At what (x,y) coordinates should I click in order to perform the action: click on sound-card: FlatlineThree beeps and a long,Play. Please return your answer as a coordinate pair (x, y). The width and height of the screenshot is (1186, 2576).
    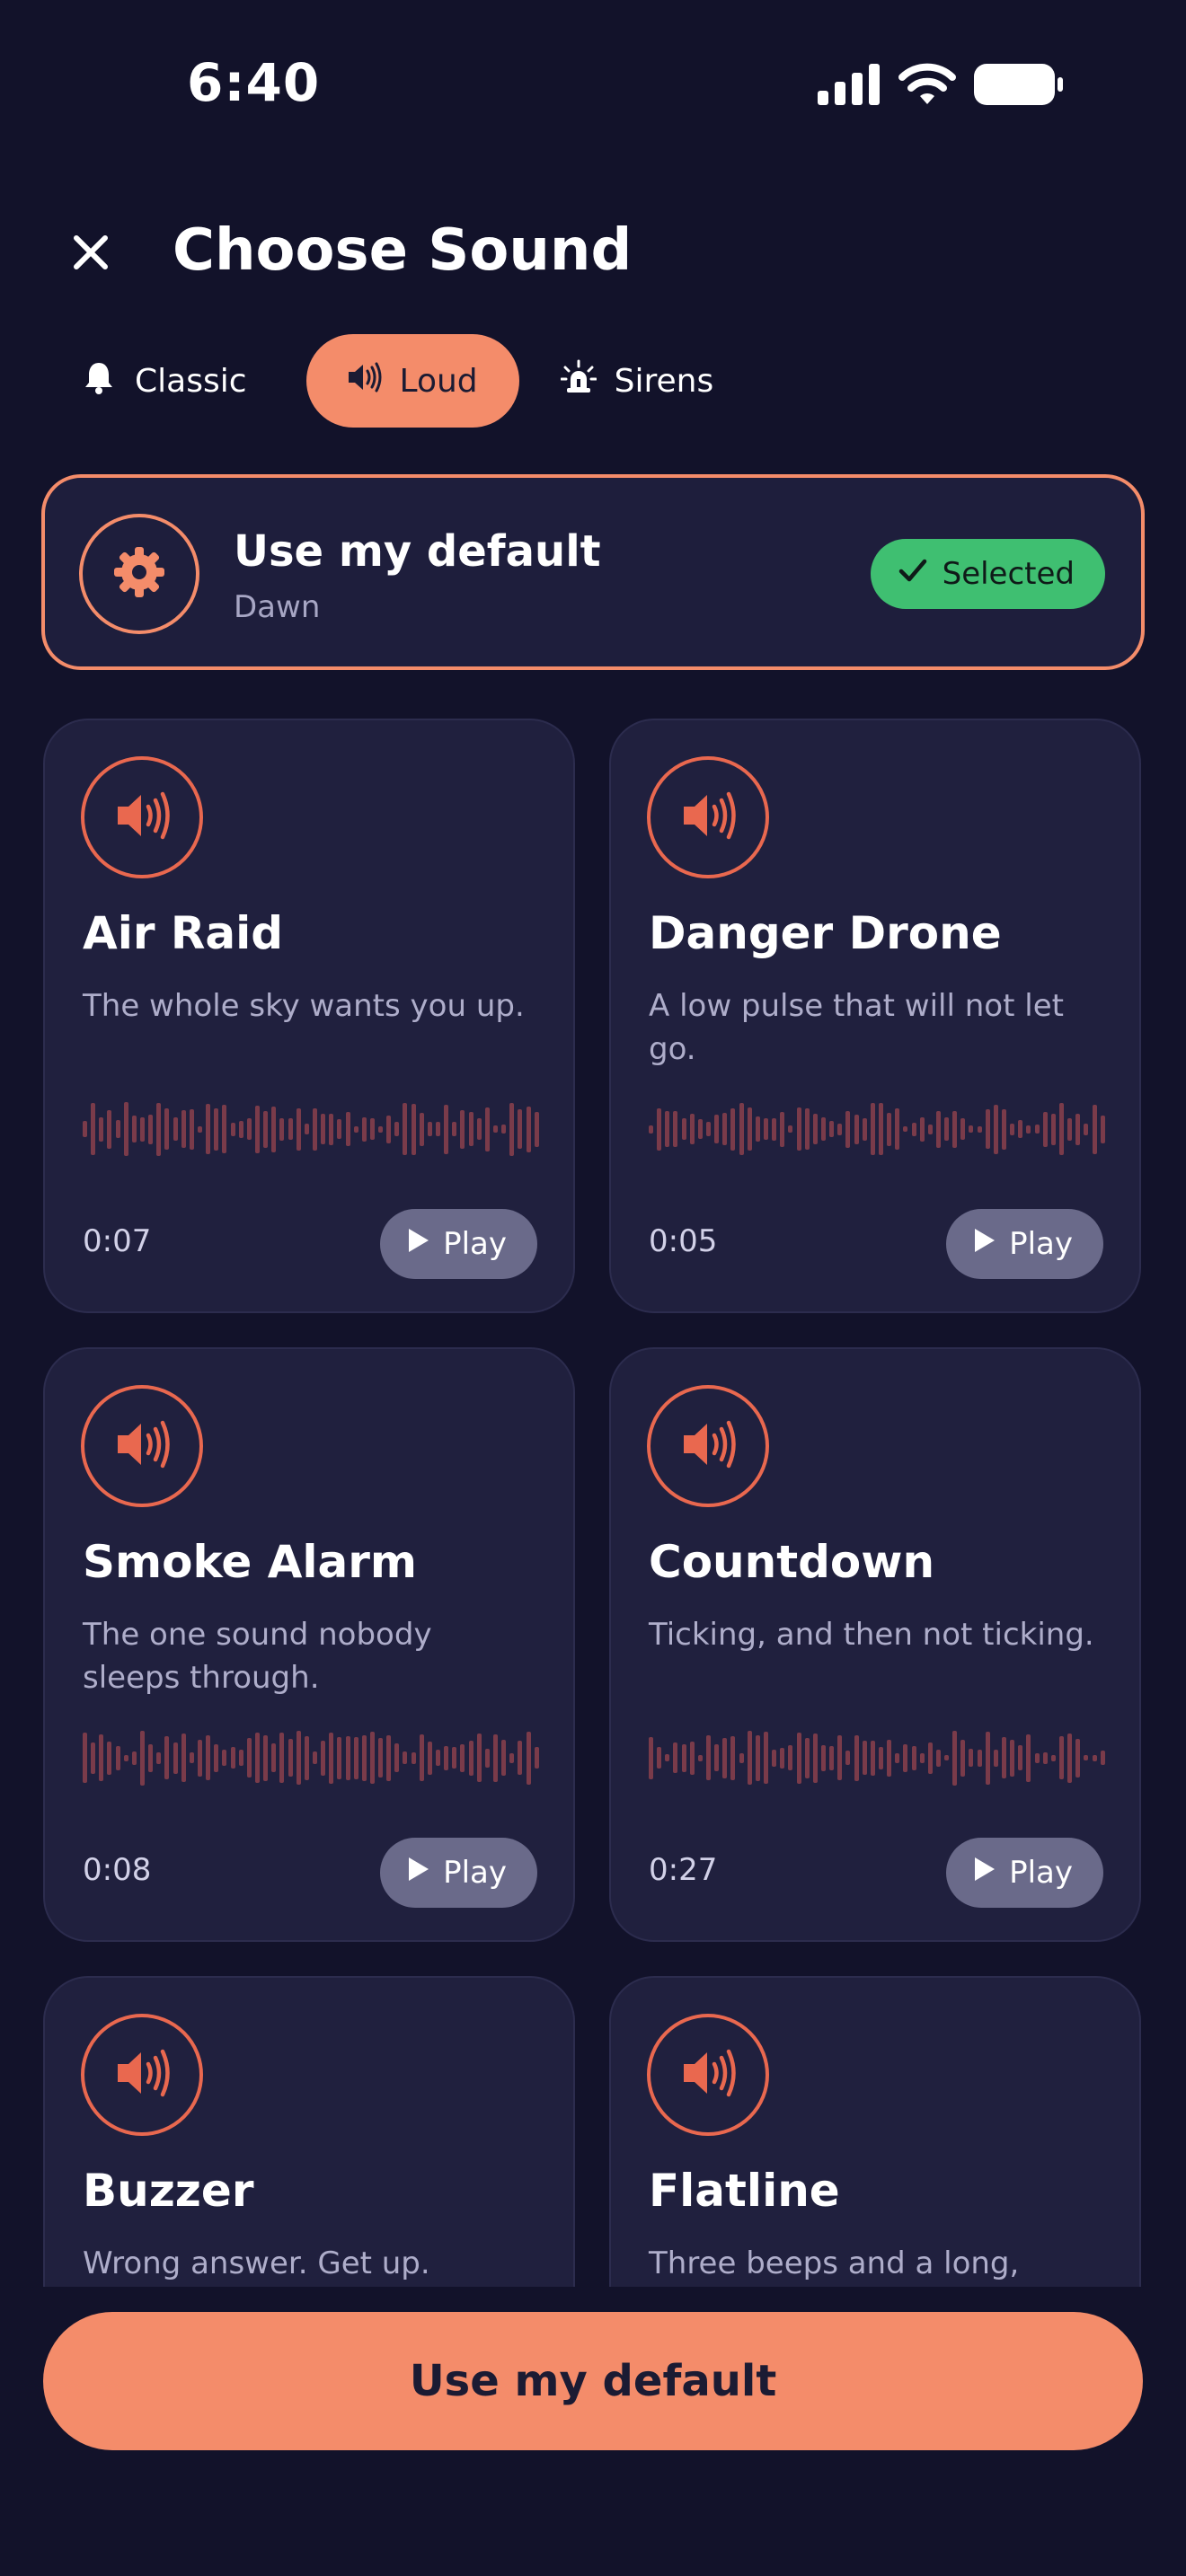
    Looking at the image, I should click on (875, 2131).